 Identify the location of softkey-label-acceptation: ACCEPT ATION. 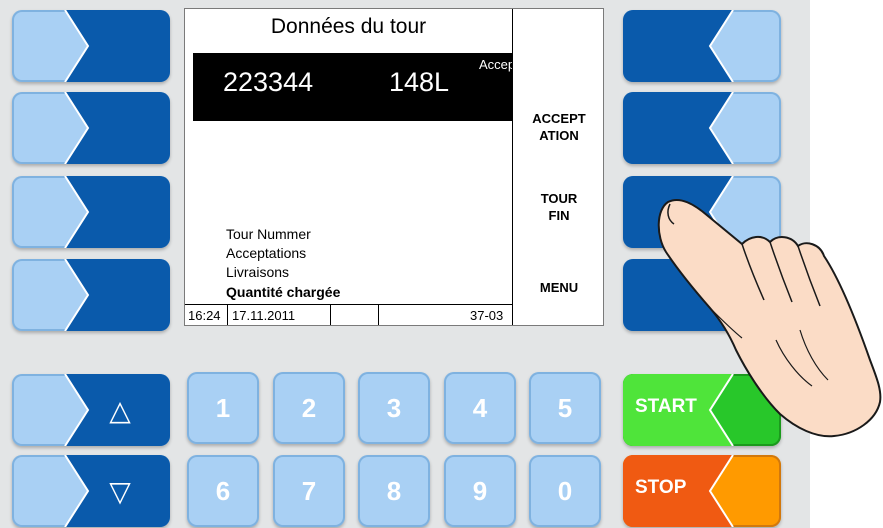
(558, 127).